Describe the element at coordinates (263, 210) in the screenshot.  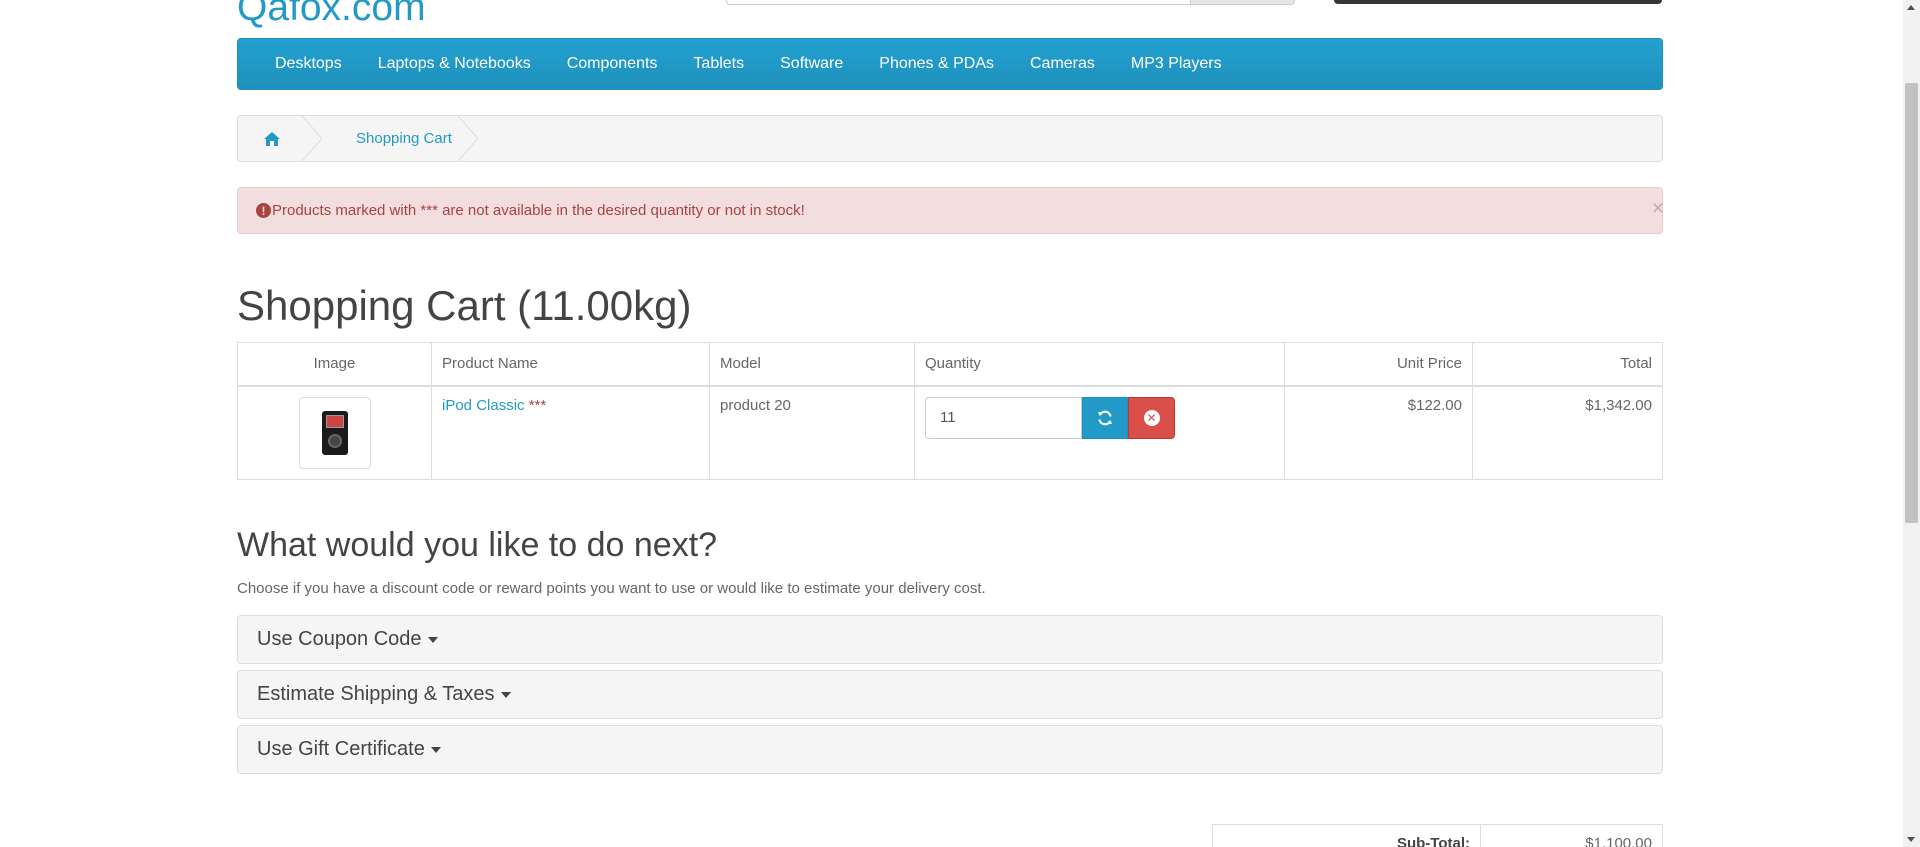
I see `exclamation-circle-icon: !` at that location.